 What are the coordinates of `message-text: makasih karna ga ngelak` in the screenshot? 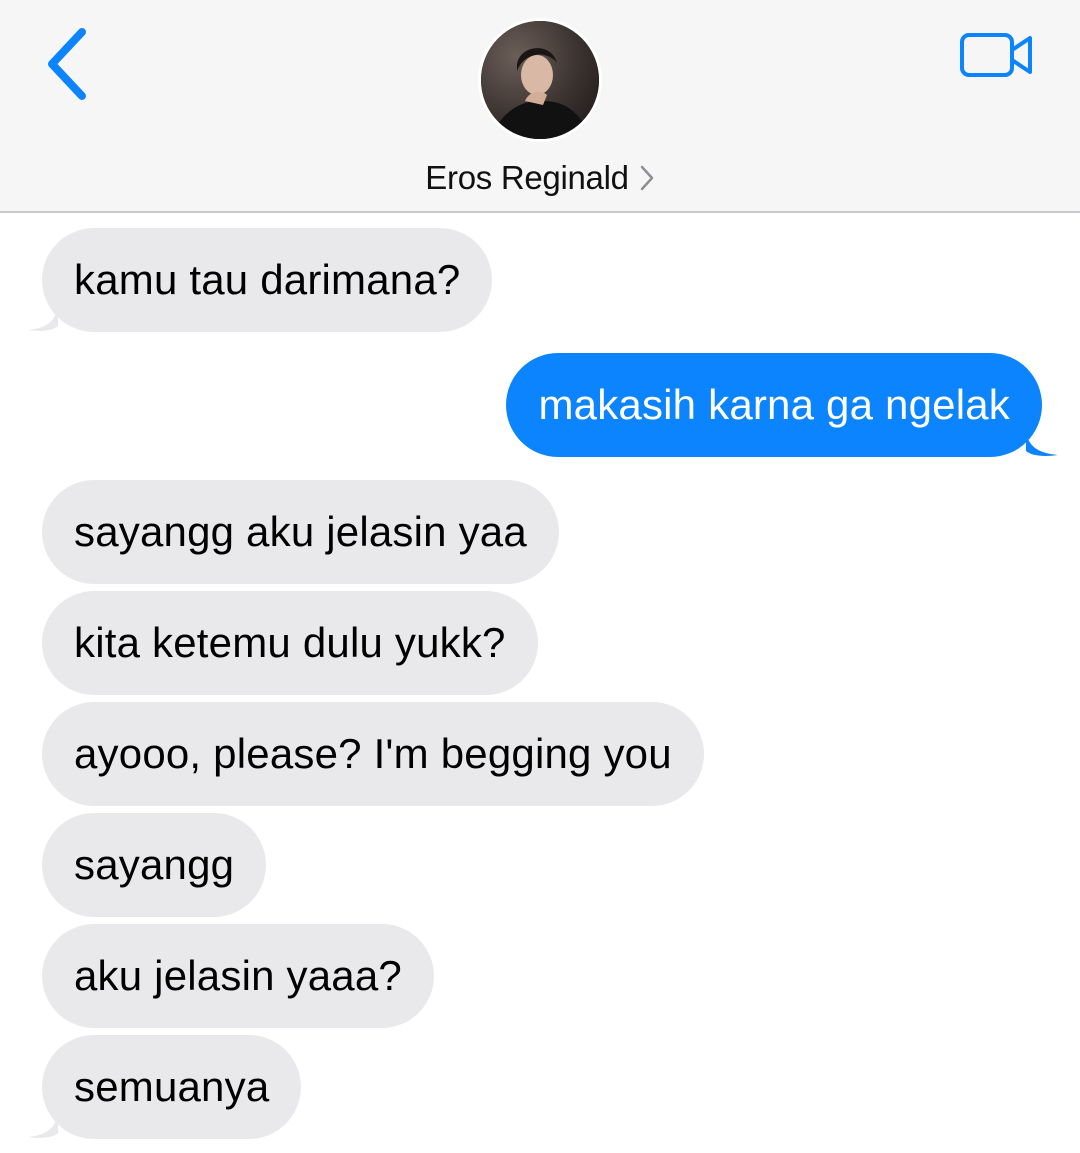 It's located at (774, 404).